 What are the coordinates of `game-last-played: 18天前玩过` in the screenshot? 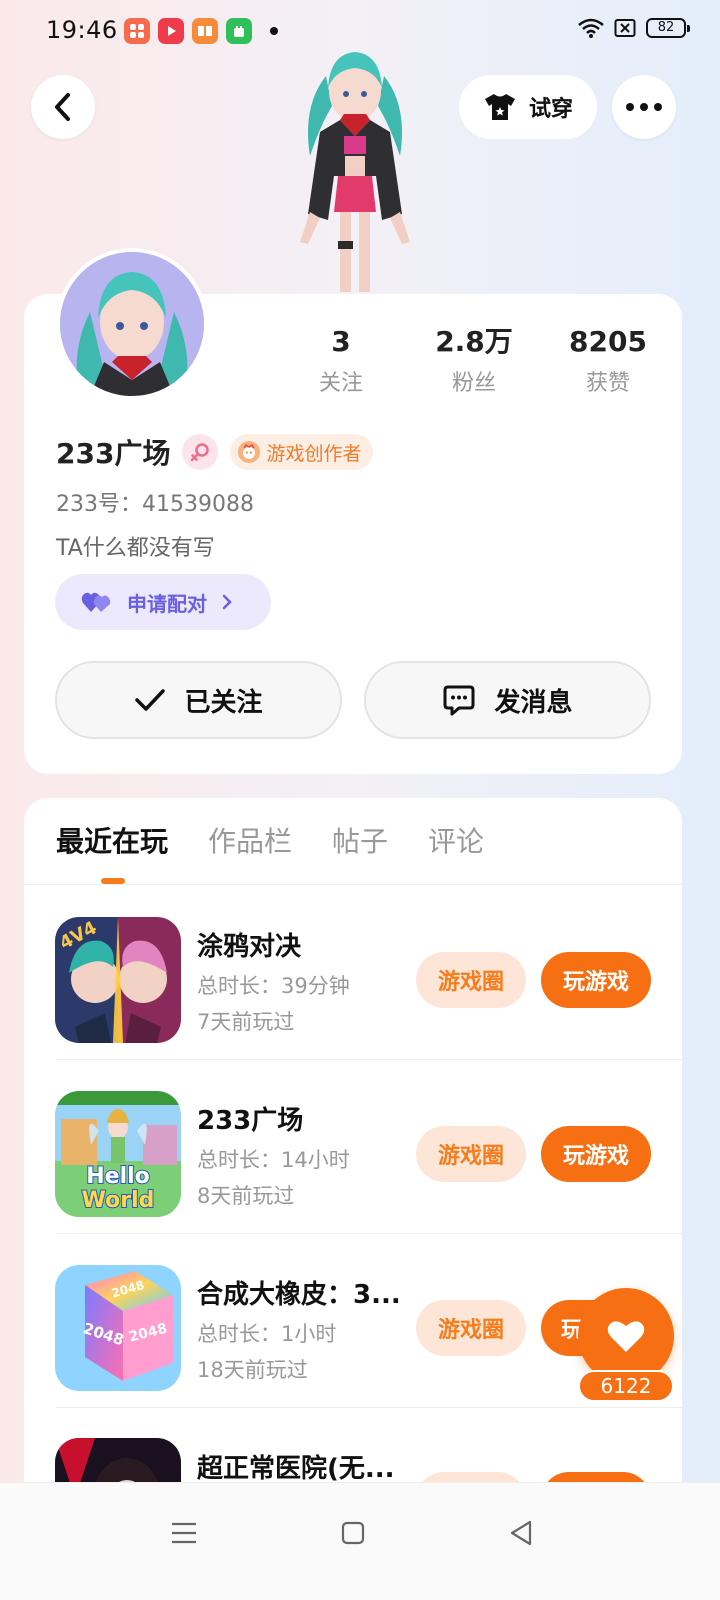 It's located at (252, 1370).